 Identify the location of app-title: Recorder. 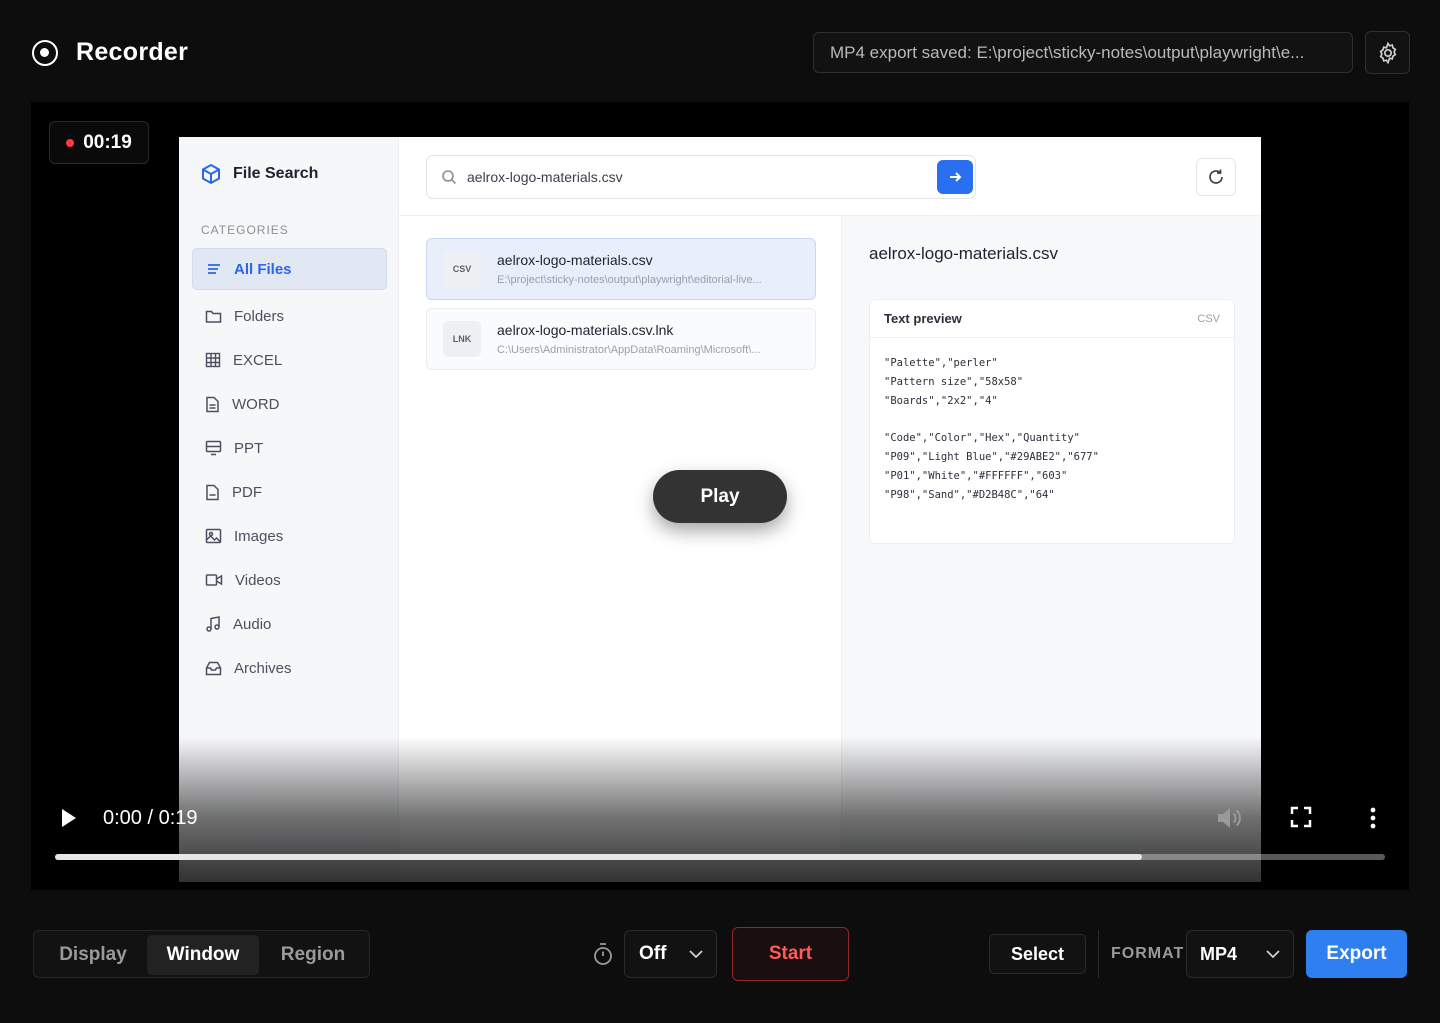
(132, 52).